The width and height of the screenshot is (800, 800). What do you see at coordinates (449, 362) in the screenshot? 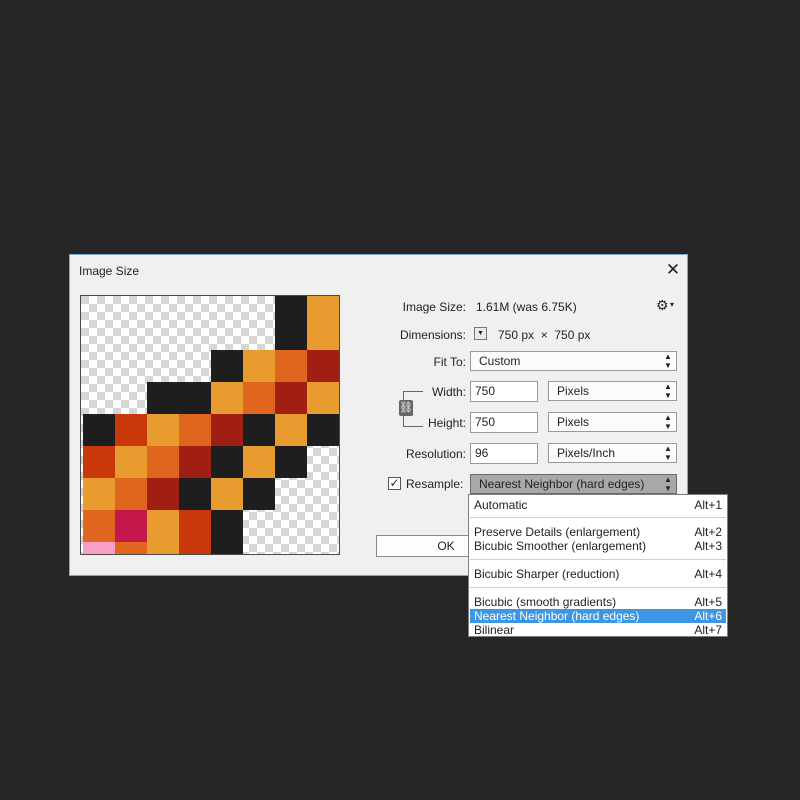
I see `fit-to-label: Fit To:` at bounding box center [449, 362].